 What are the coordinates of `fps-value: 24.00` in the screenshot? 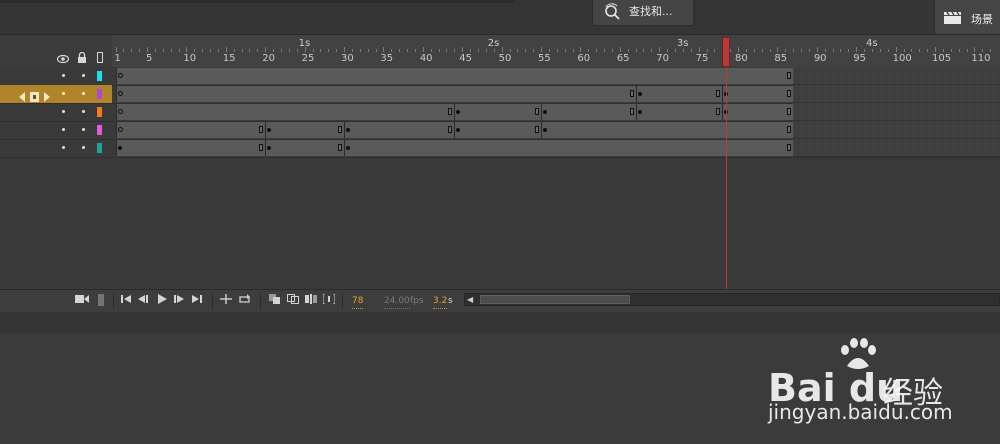 It's located at (397, 301).